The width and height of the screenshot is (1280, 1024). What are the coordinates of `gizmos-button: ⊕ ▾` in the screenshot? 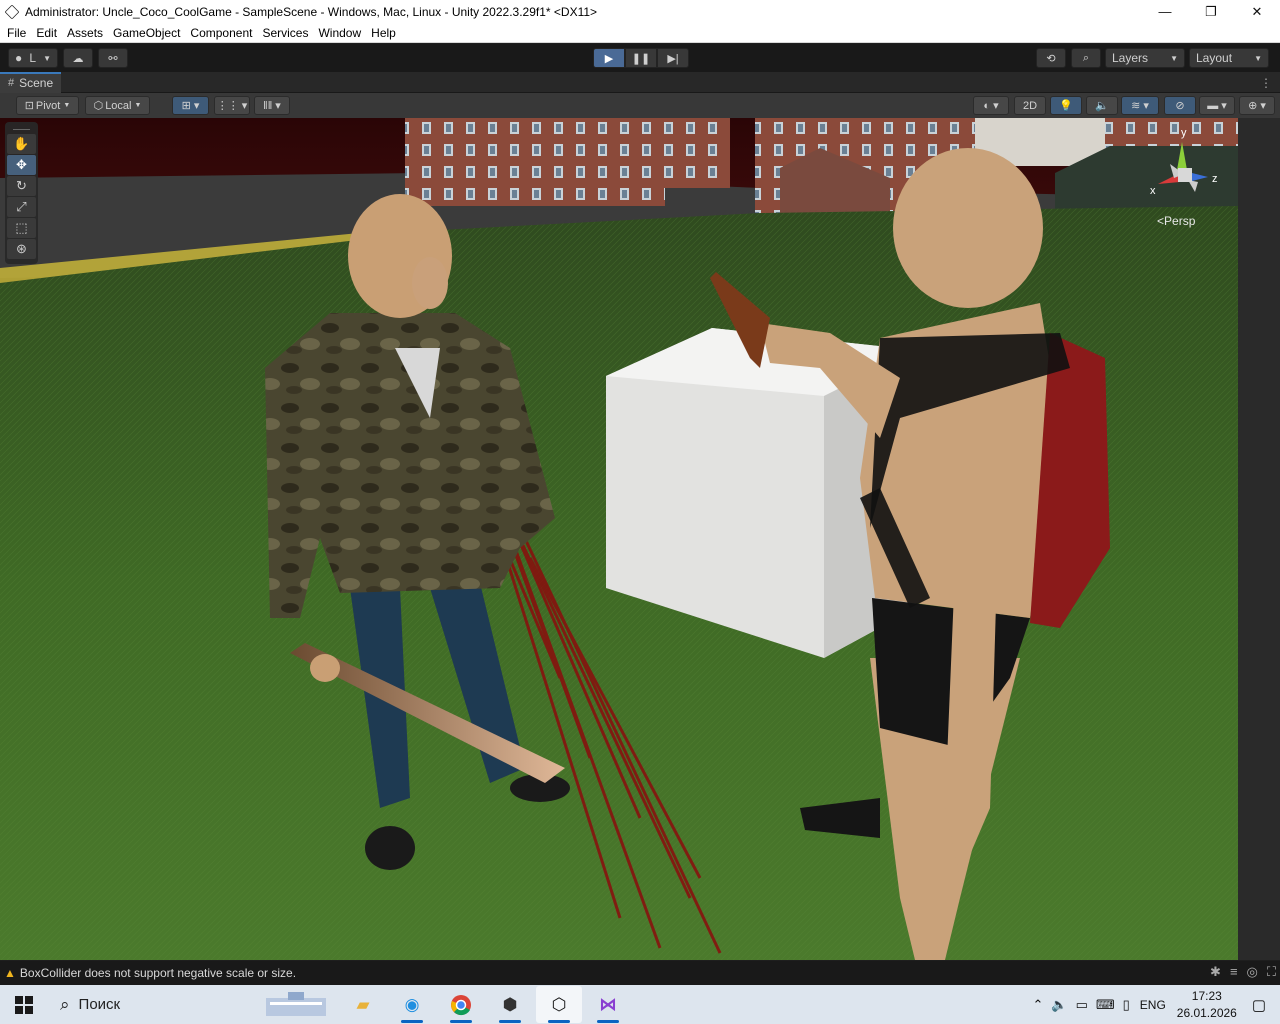 It's located at (1257, 105).